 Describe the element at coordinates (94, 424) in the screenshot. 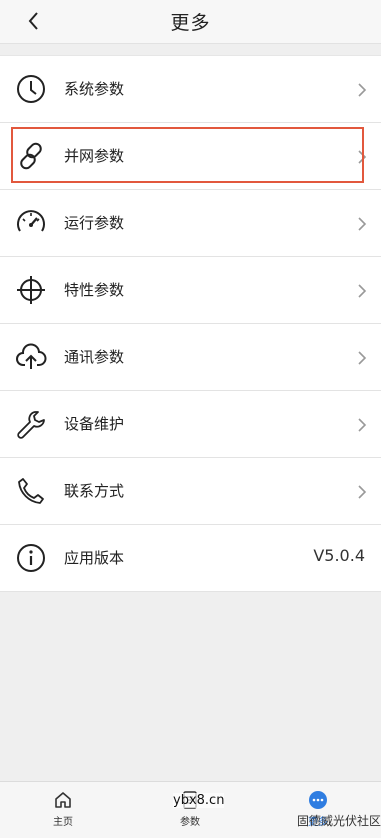

I see `menu-item-label: 设备维护` at that location.